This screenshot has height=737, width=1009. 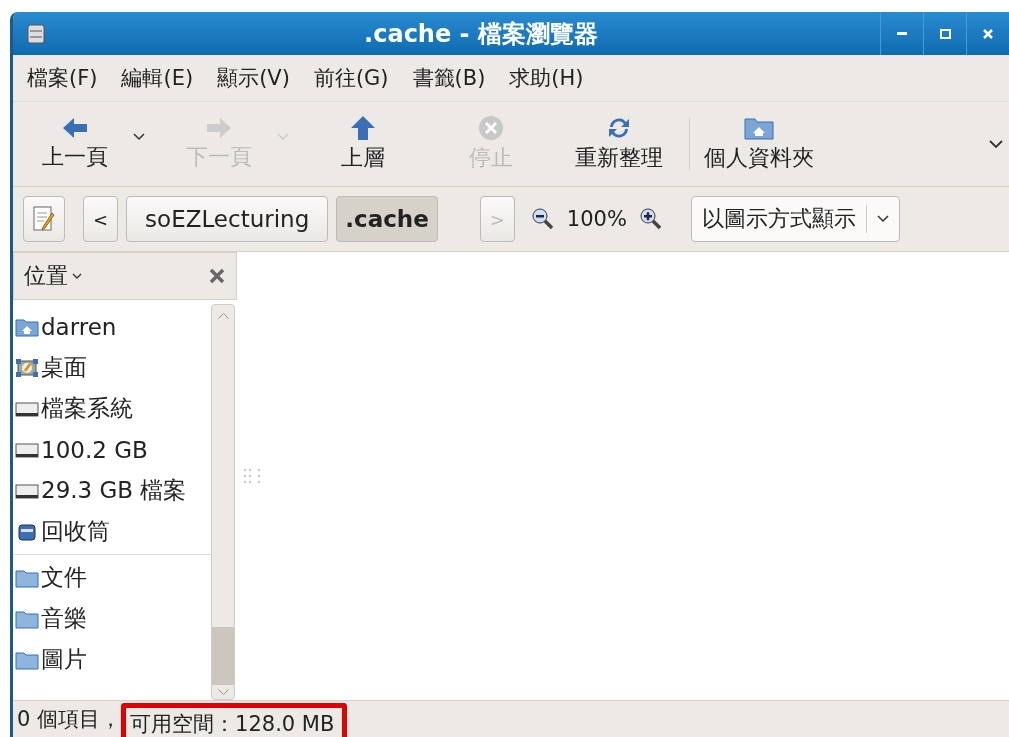 What do you see at coordinates (542, 219) in the screenshot?
I see `zoom-out-icon` at bounding box center [542, 219].